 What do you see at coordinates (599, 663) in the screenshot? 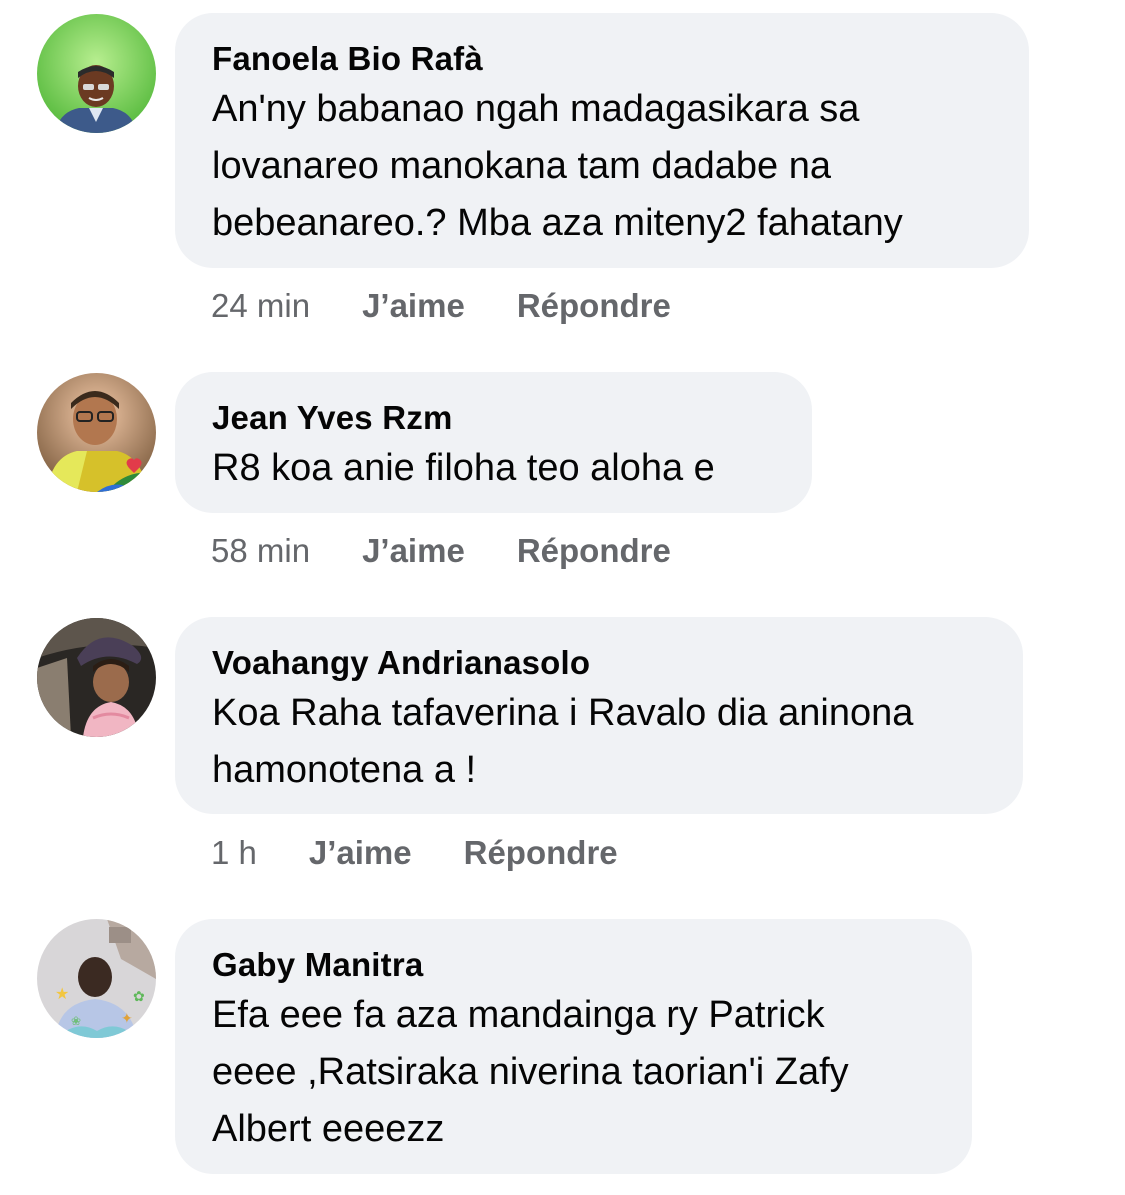
I see `comment-author: Voahangy Andrianasolo` at bounding box center [599, 663].